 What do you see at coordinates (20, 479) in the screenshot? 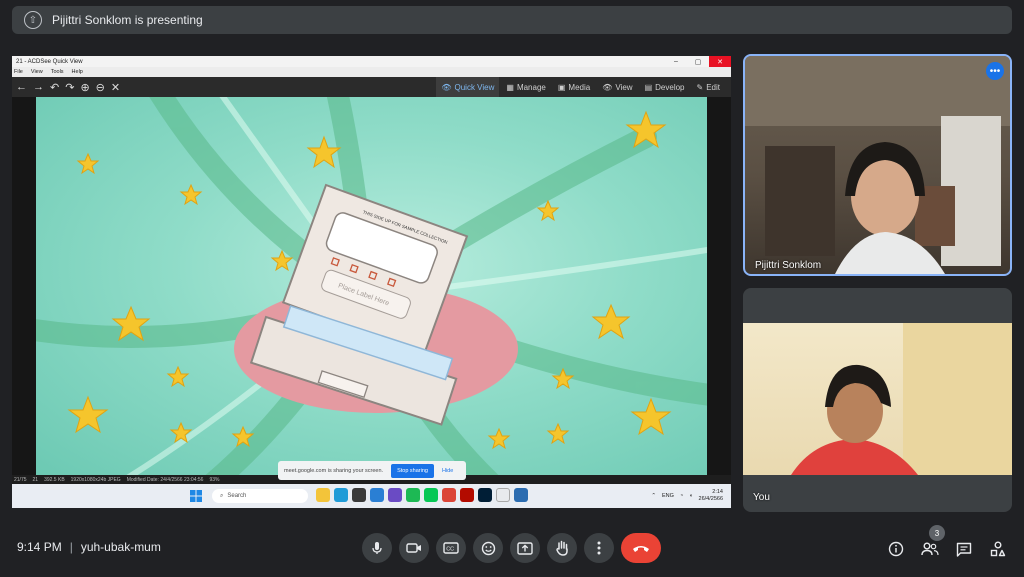
I see `status-index: 21/75` at bounding box center [20, 479].